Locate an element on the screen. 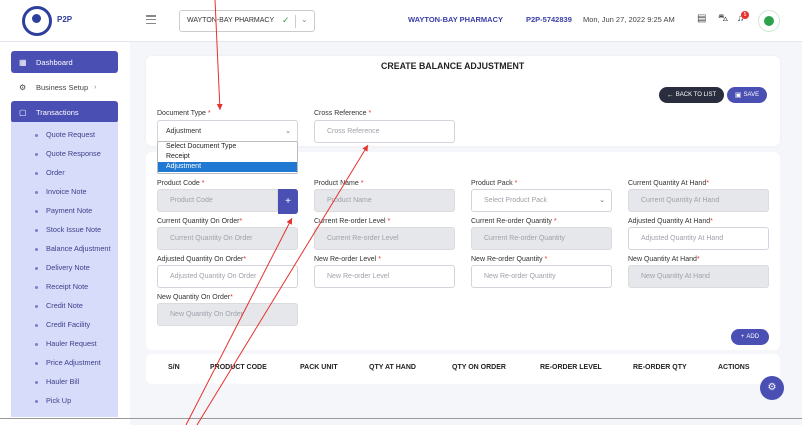 Image resolution: width=802 pixels, height=425 pixels. col-qty-on-order: QTY ON ORDER is located at coordinates (479, 367).